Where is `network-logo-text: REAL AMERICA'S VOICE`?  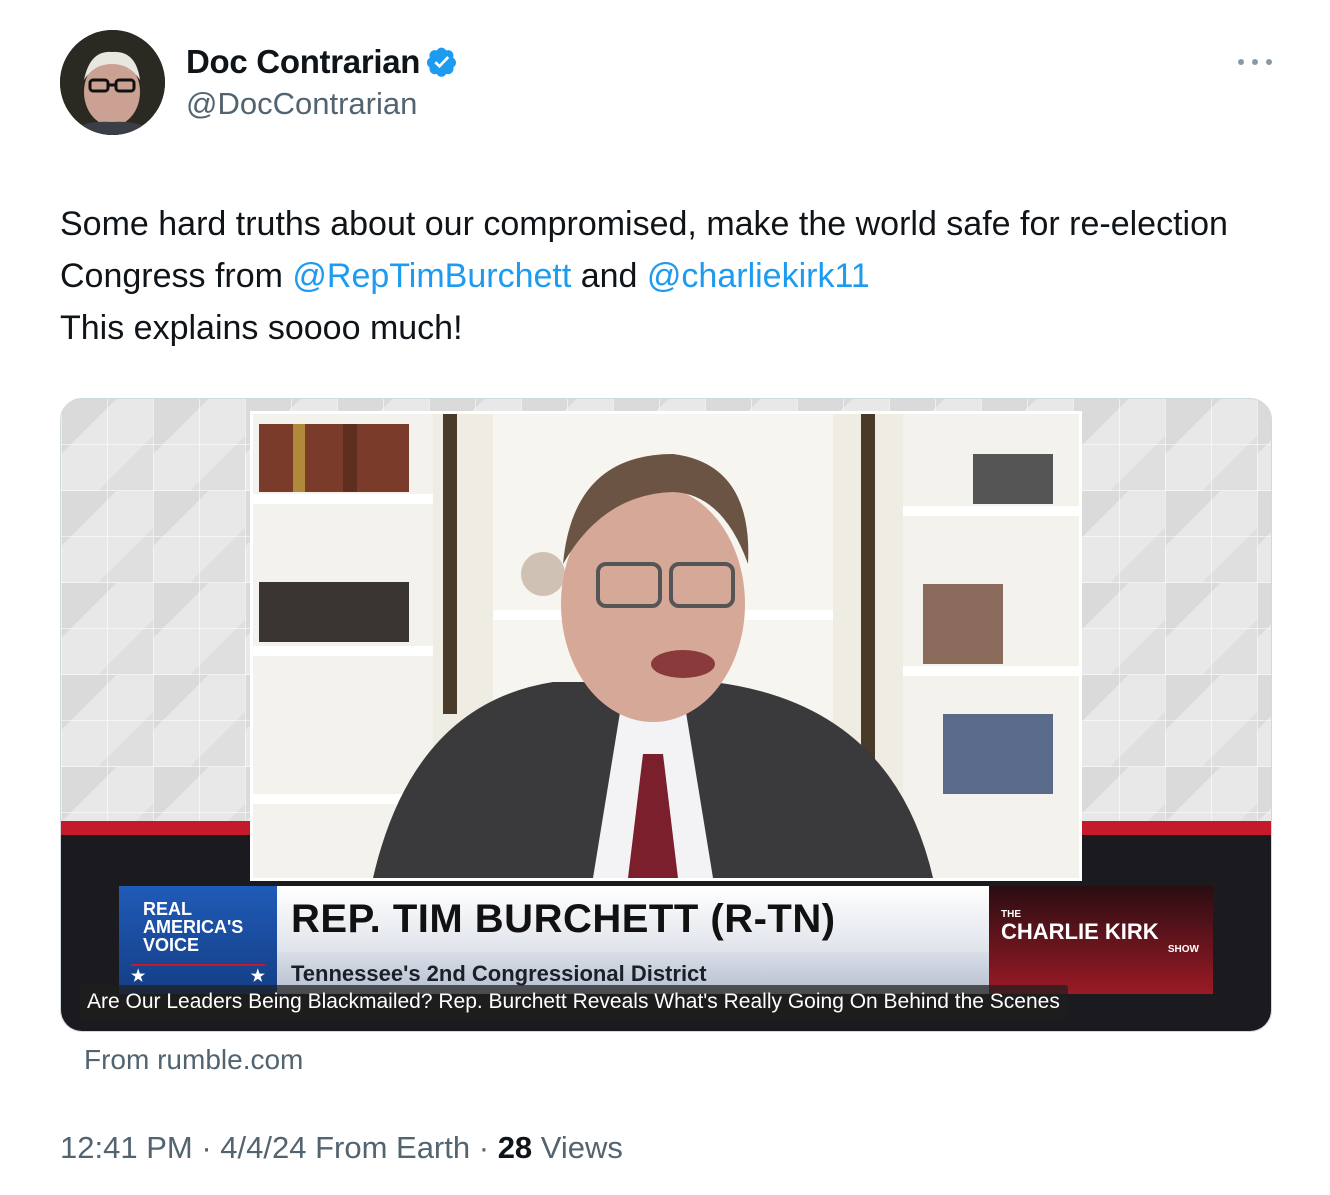
network-logo-text: REAL AMERICA'S VOICE is located at coordinates (193, 927).